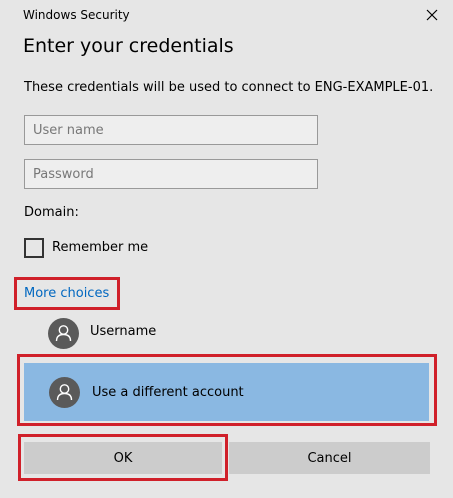 Image resolution: width=453 pixels, height=498 pixels. I want to click on remember-me-checkbox, so click(34, 248).